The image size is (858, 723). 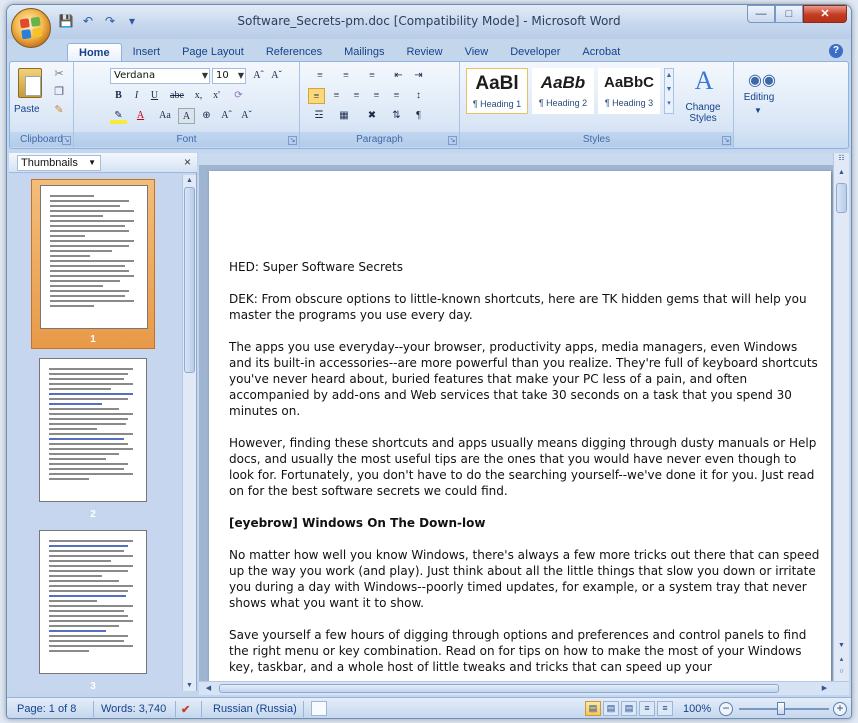 I want to click on bold-button: B, so click(x=118, y=96).